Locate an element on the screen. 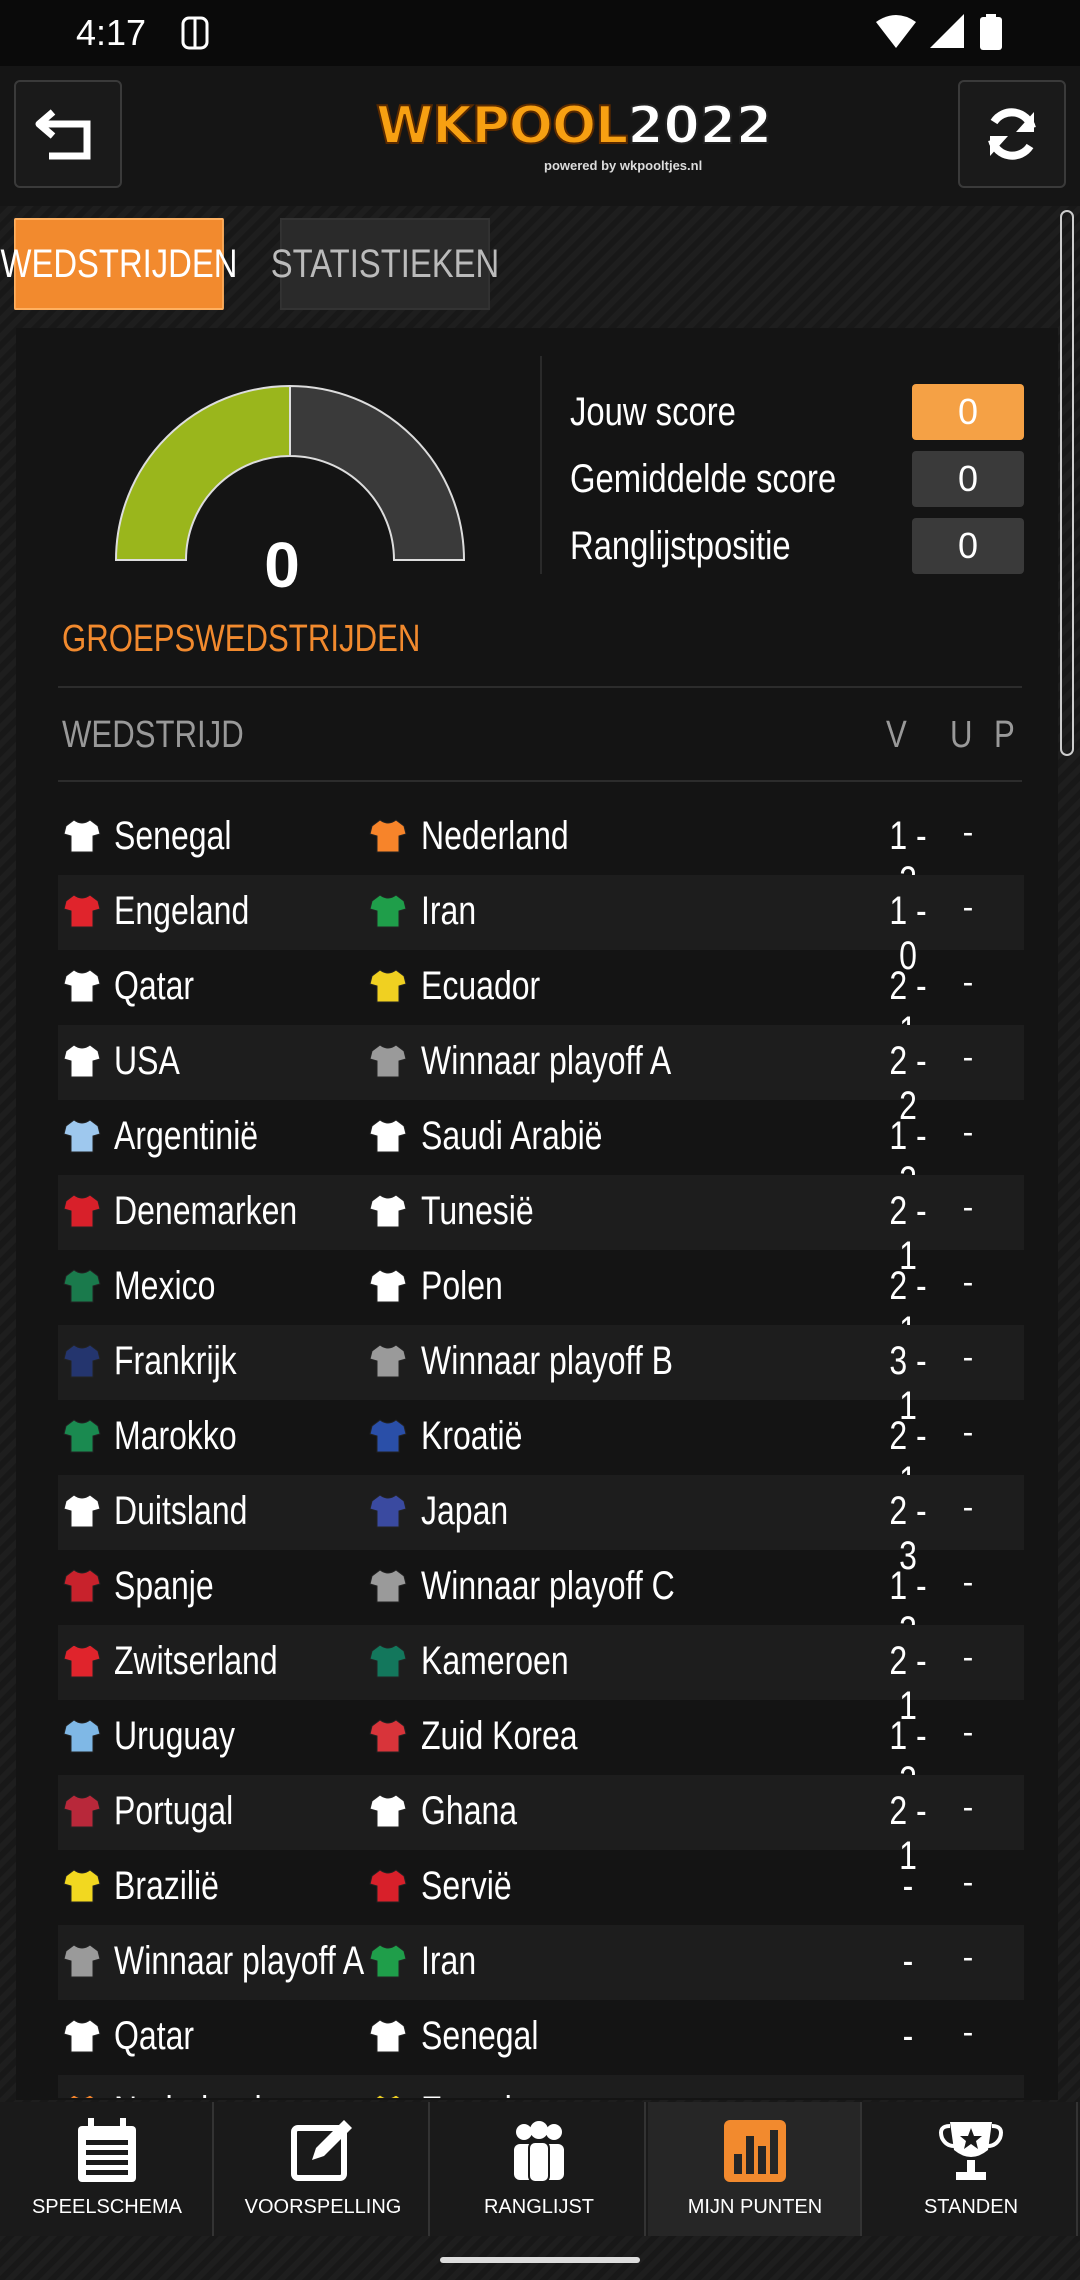 This screenshot has height=2280, width=1080. people-icon is located at coordinates (539, 2151).